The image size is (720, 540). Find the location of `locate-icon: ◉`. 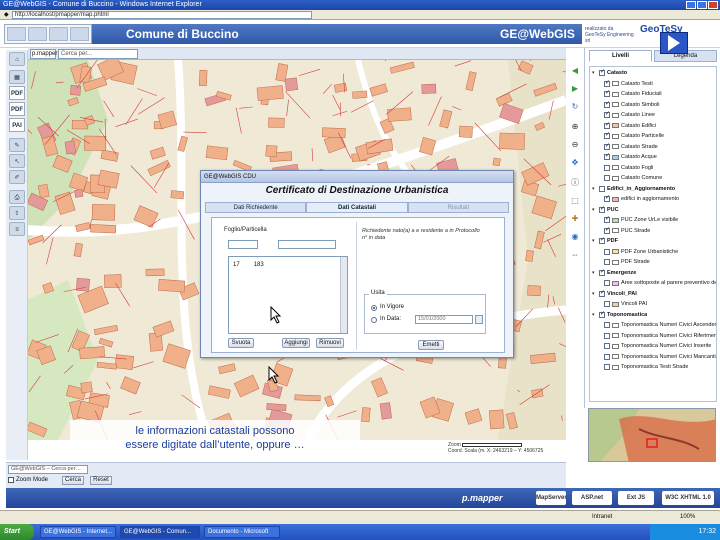

locate-icon: ◉ is located at coordinates (575, 237).